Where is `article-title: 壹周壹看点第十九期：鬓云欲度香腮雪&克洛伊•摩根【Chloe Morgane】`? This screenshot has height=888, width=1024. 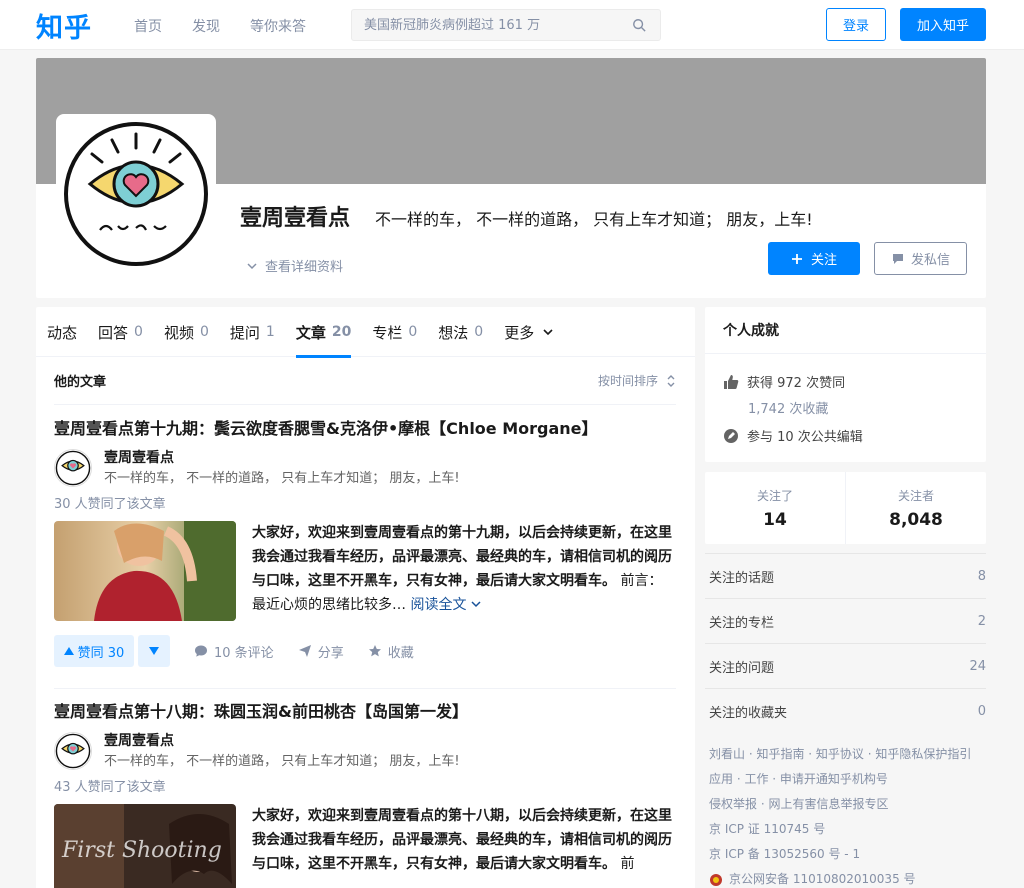
article-title: 壹周壹看点第十九期：鬓云欲度香腮雪&克洛伊•摩根【Chloe Morgane】 is located at coordinates (365, 429).